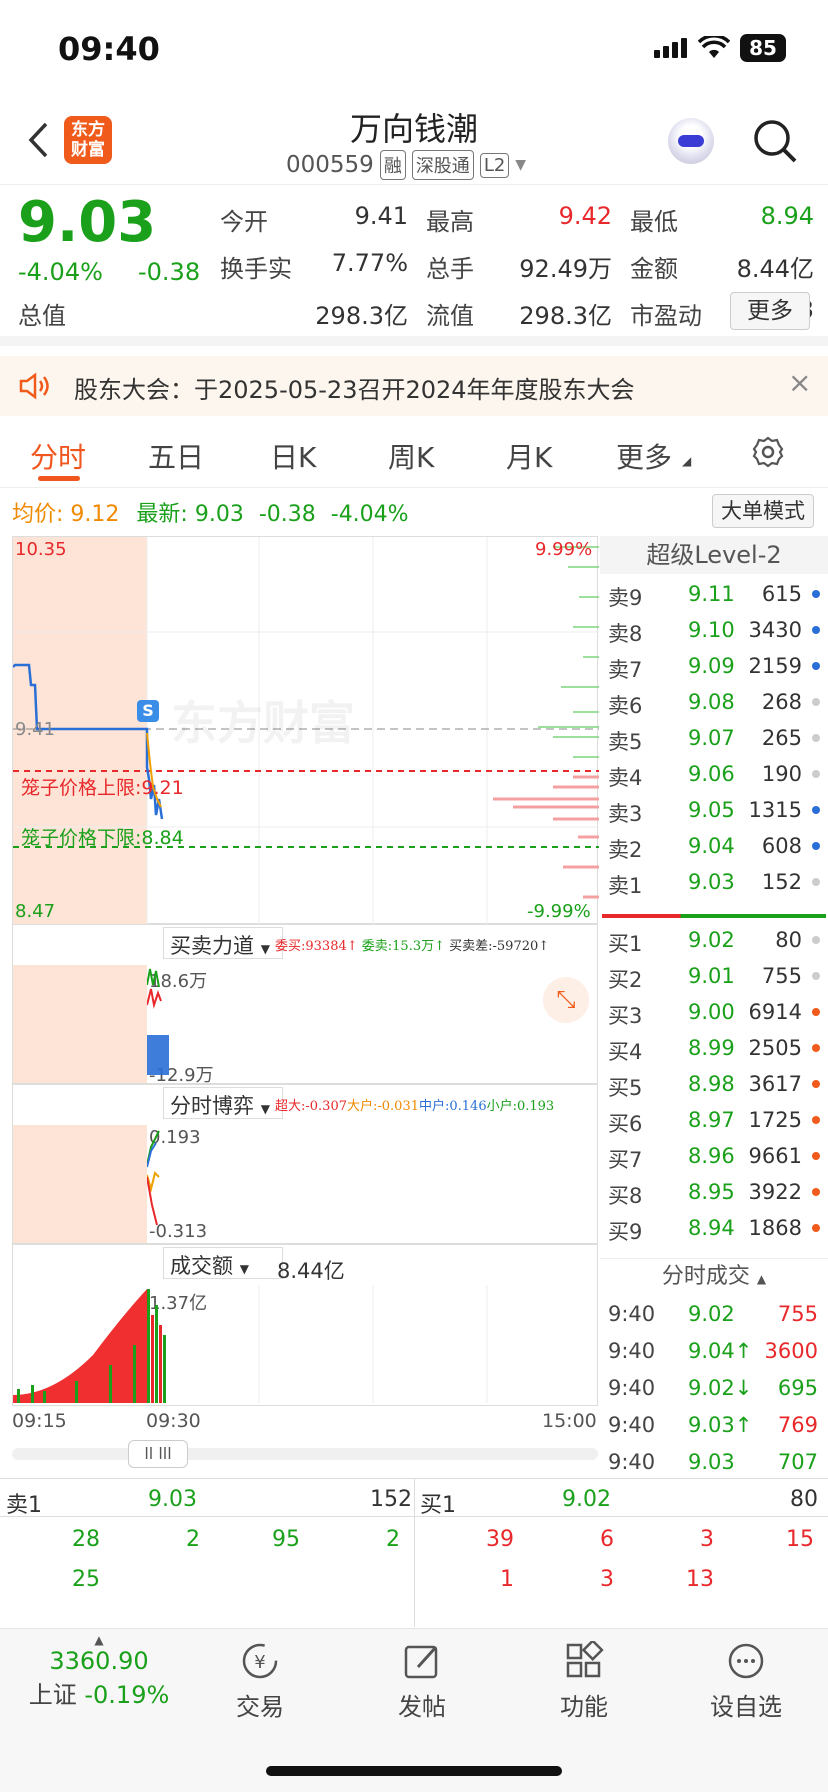 The width and height of the screenshot is (828, 1792). I want to click on ask-row: 卖1 9.03 152, so click(714, 882).